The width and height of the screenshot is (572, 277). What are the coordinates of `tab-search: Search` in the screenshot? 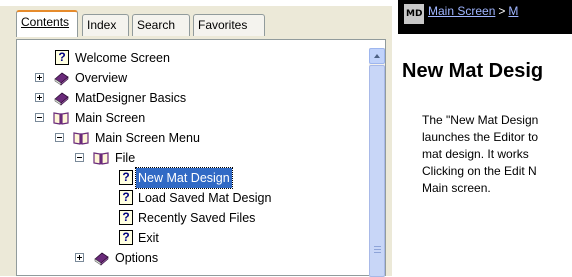 It's located at (161, 25).